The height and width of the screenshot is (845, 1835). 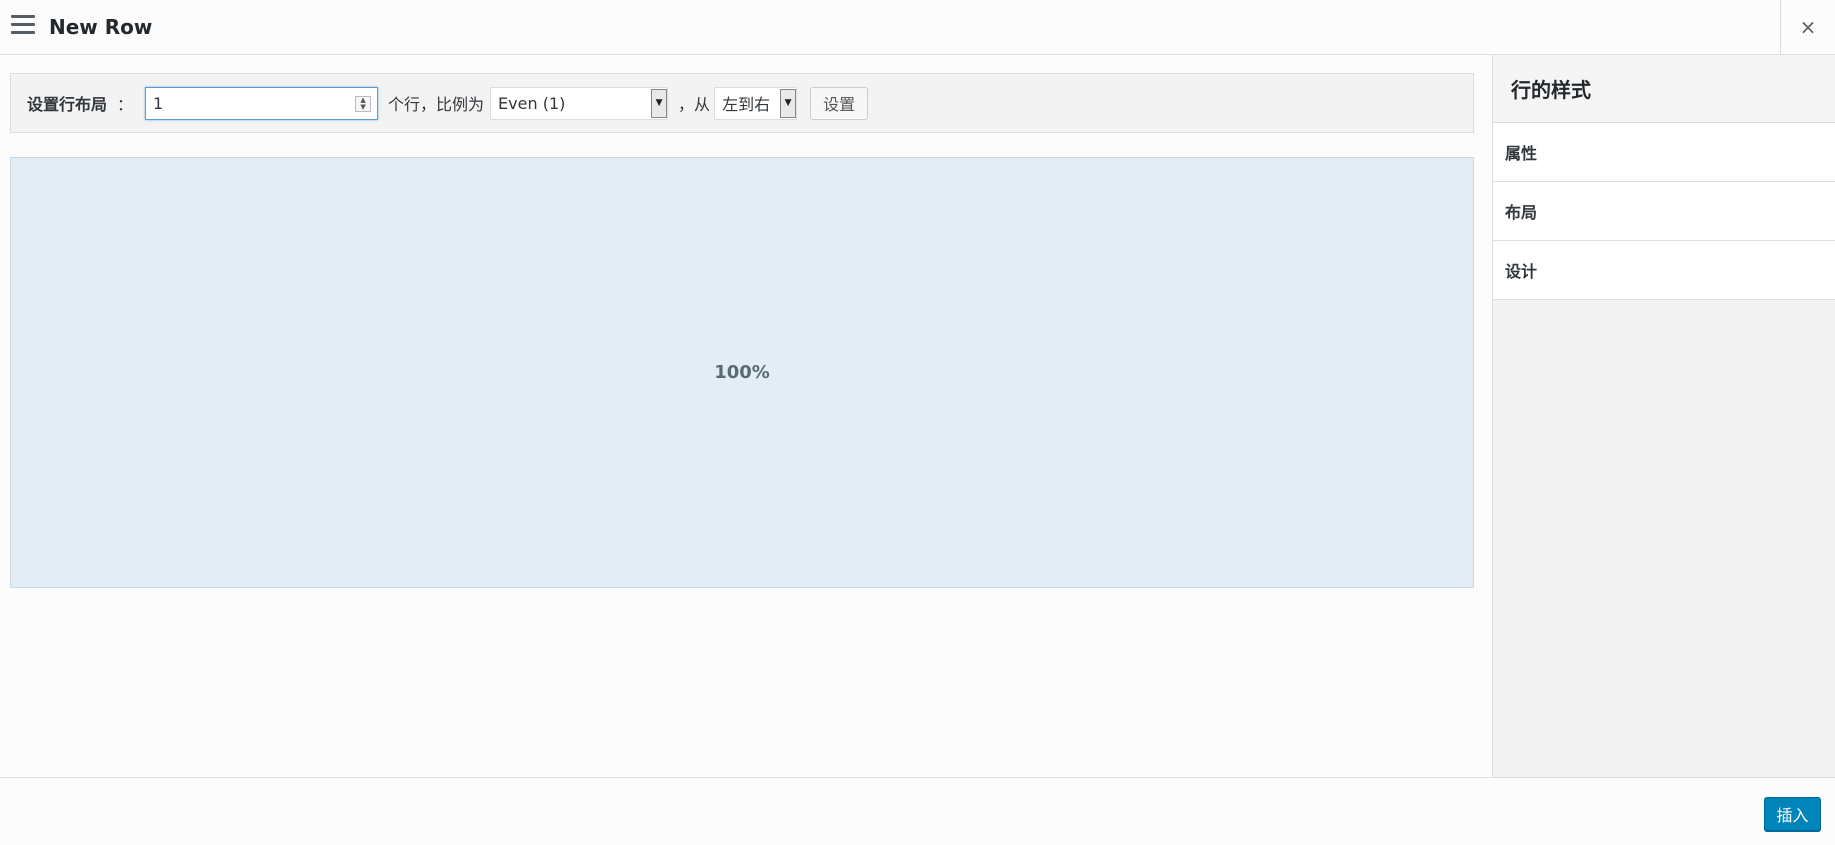 I want to click on modal-title: New Row, so click(x=101, y=27).